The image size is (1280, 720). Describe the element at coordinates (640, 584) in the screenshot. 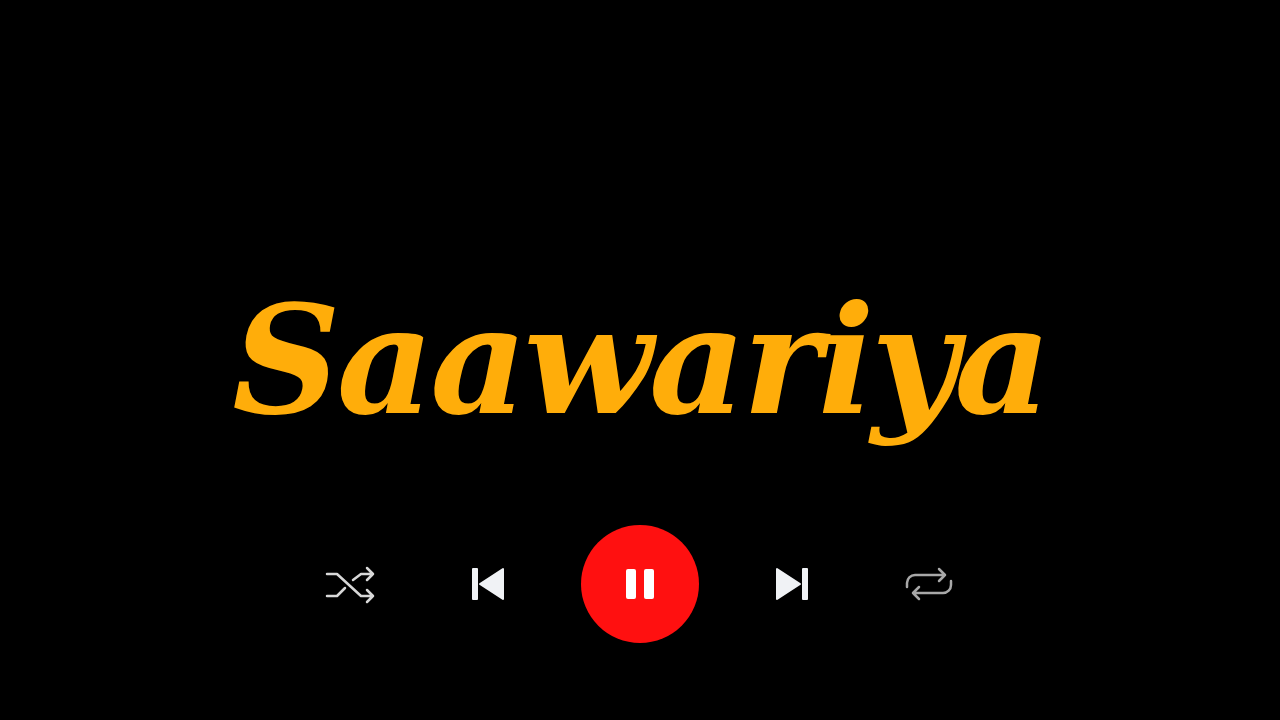

I see `pause-icon` at that location.